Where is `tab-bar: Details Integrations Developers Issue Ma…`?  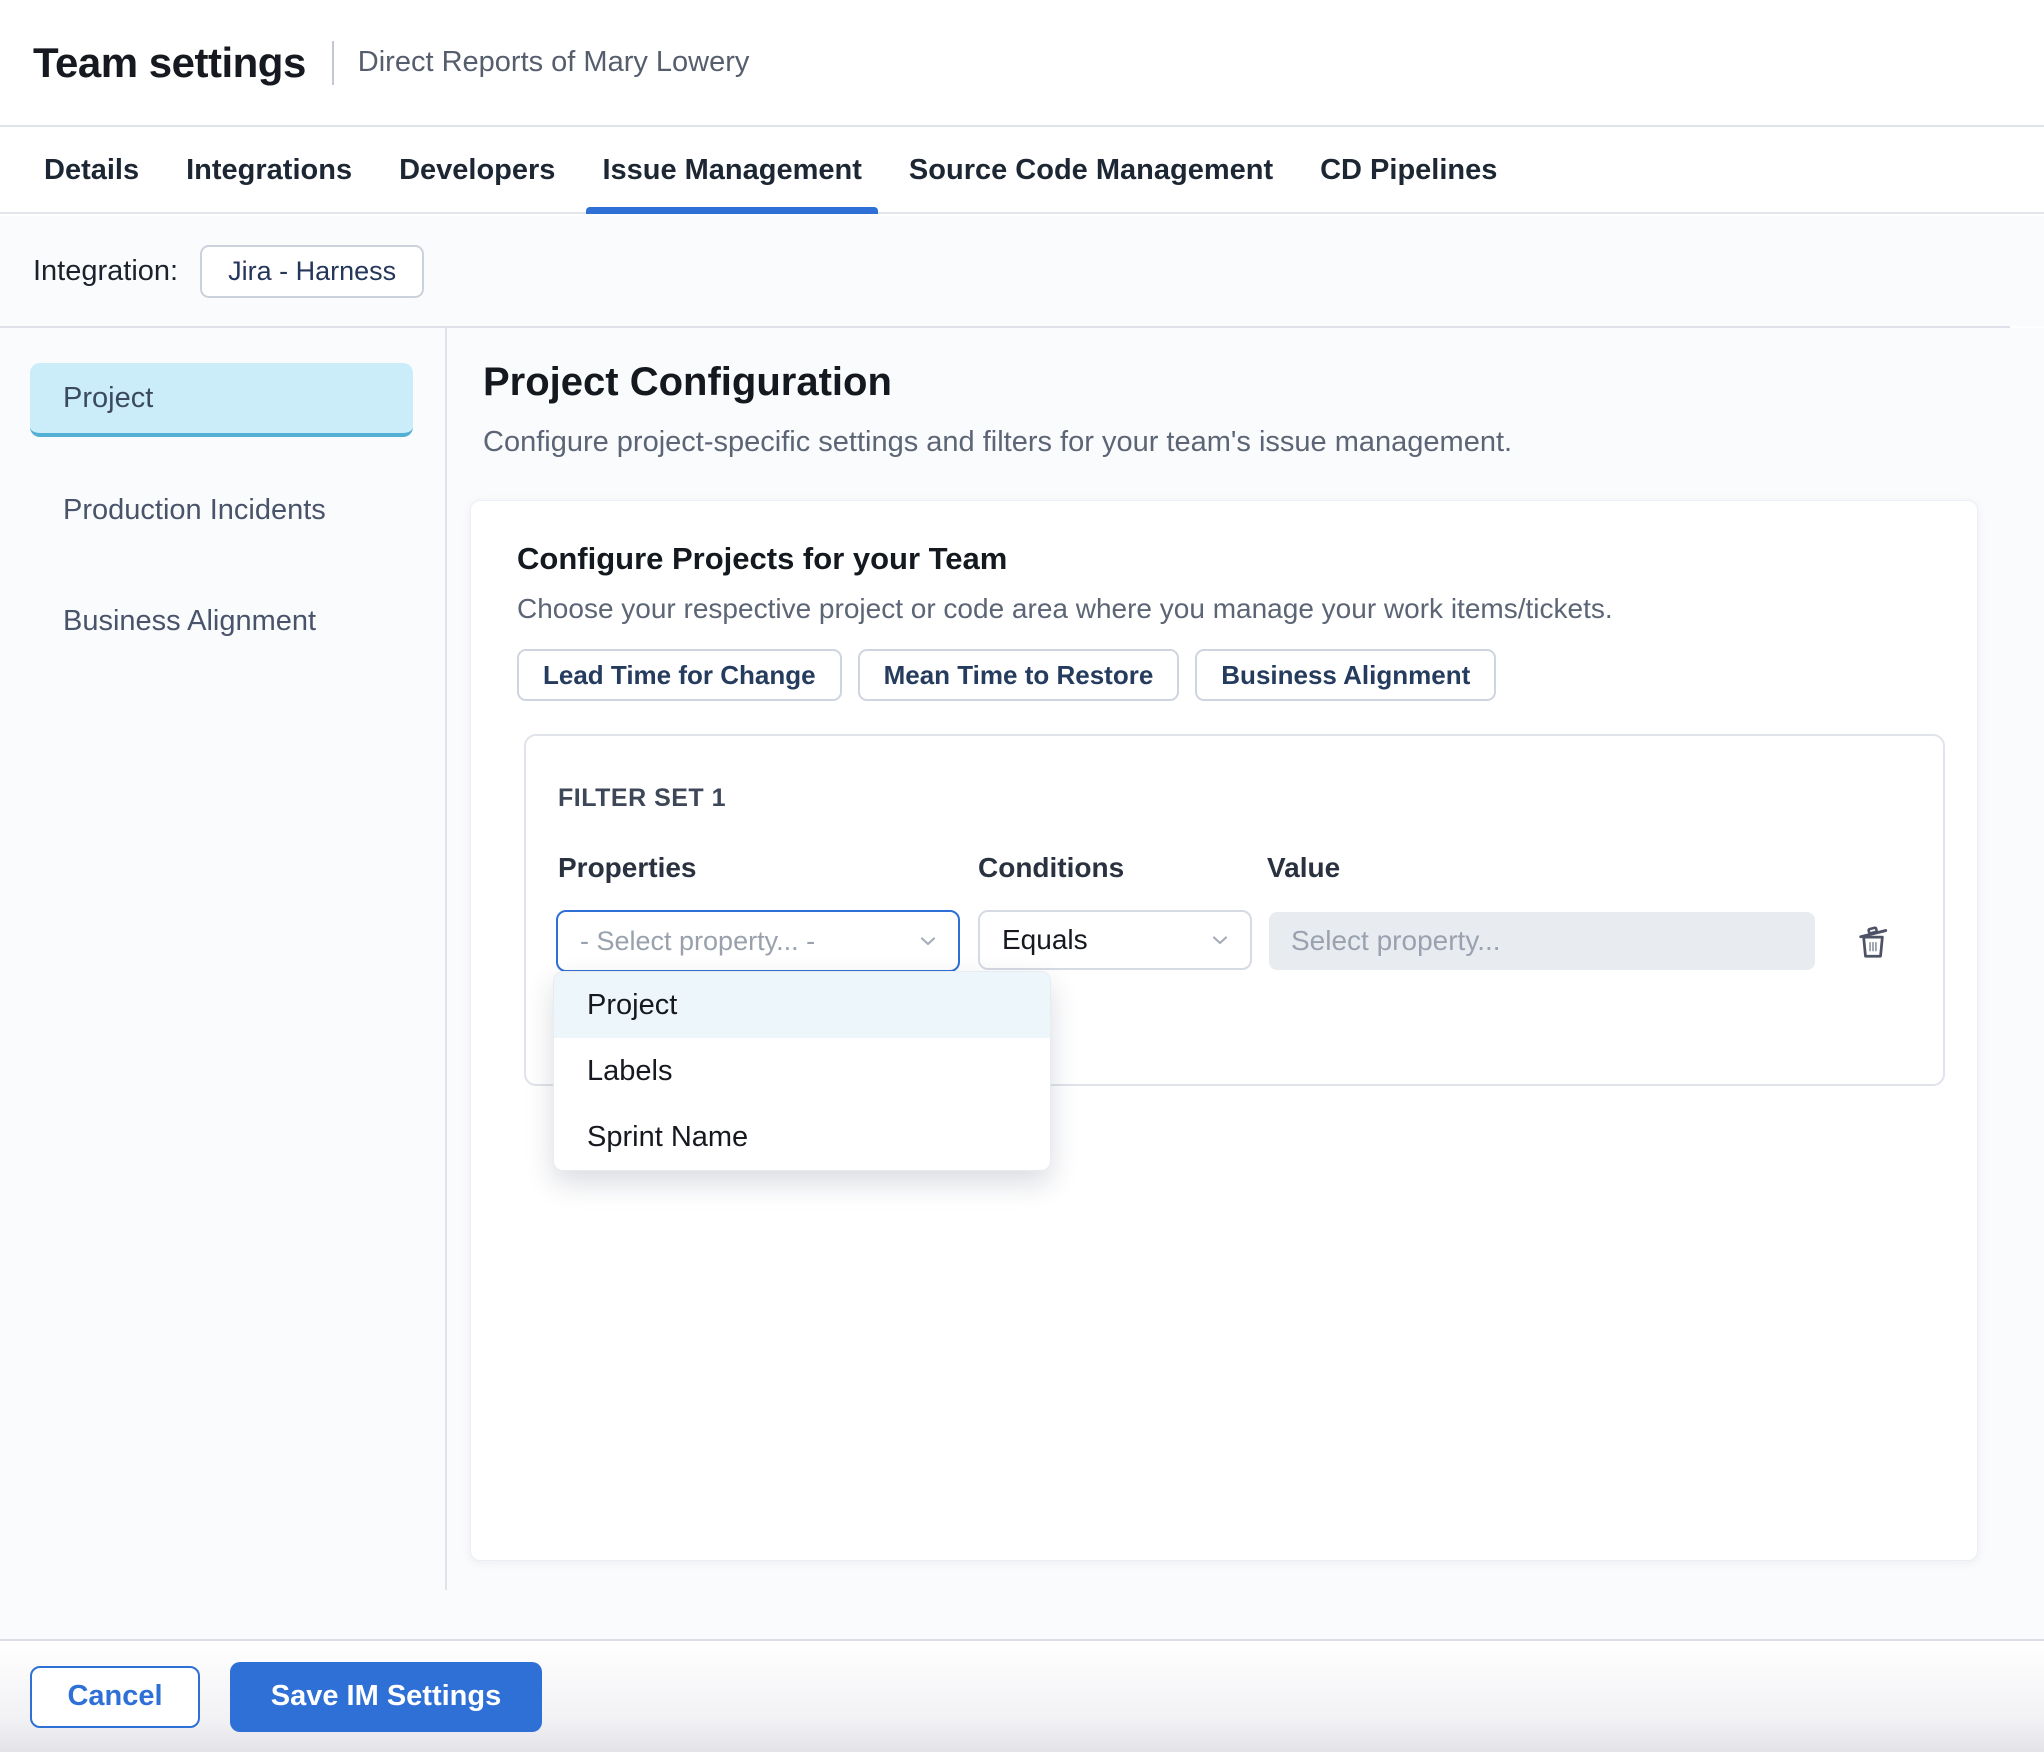
tab-bar: Details Integrations Developers Issue Ma… is located at coordinates (1022, 171).